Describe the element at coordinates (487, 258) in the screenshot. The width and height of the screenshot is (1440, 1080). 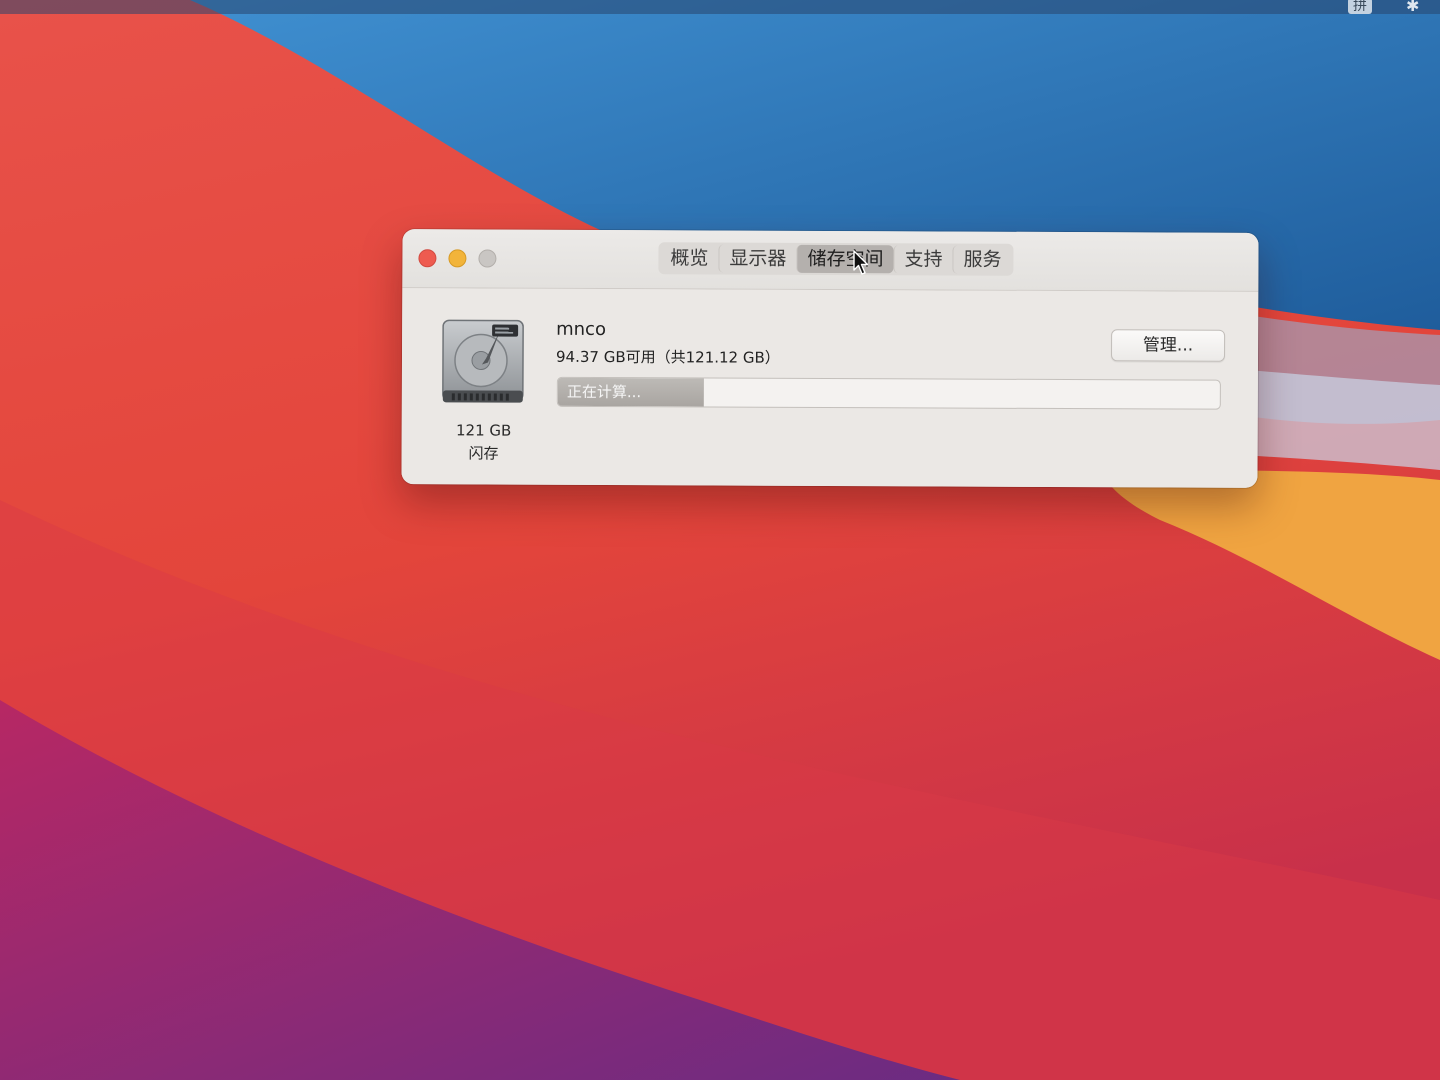
I see `zoom-button` at that location.